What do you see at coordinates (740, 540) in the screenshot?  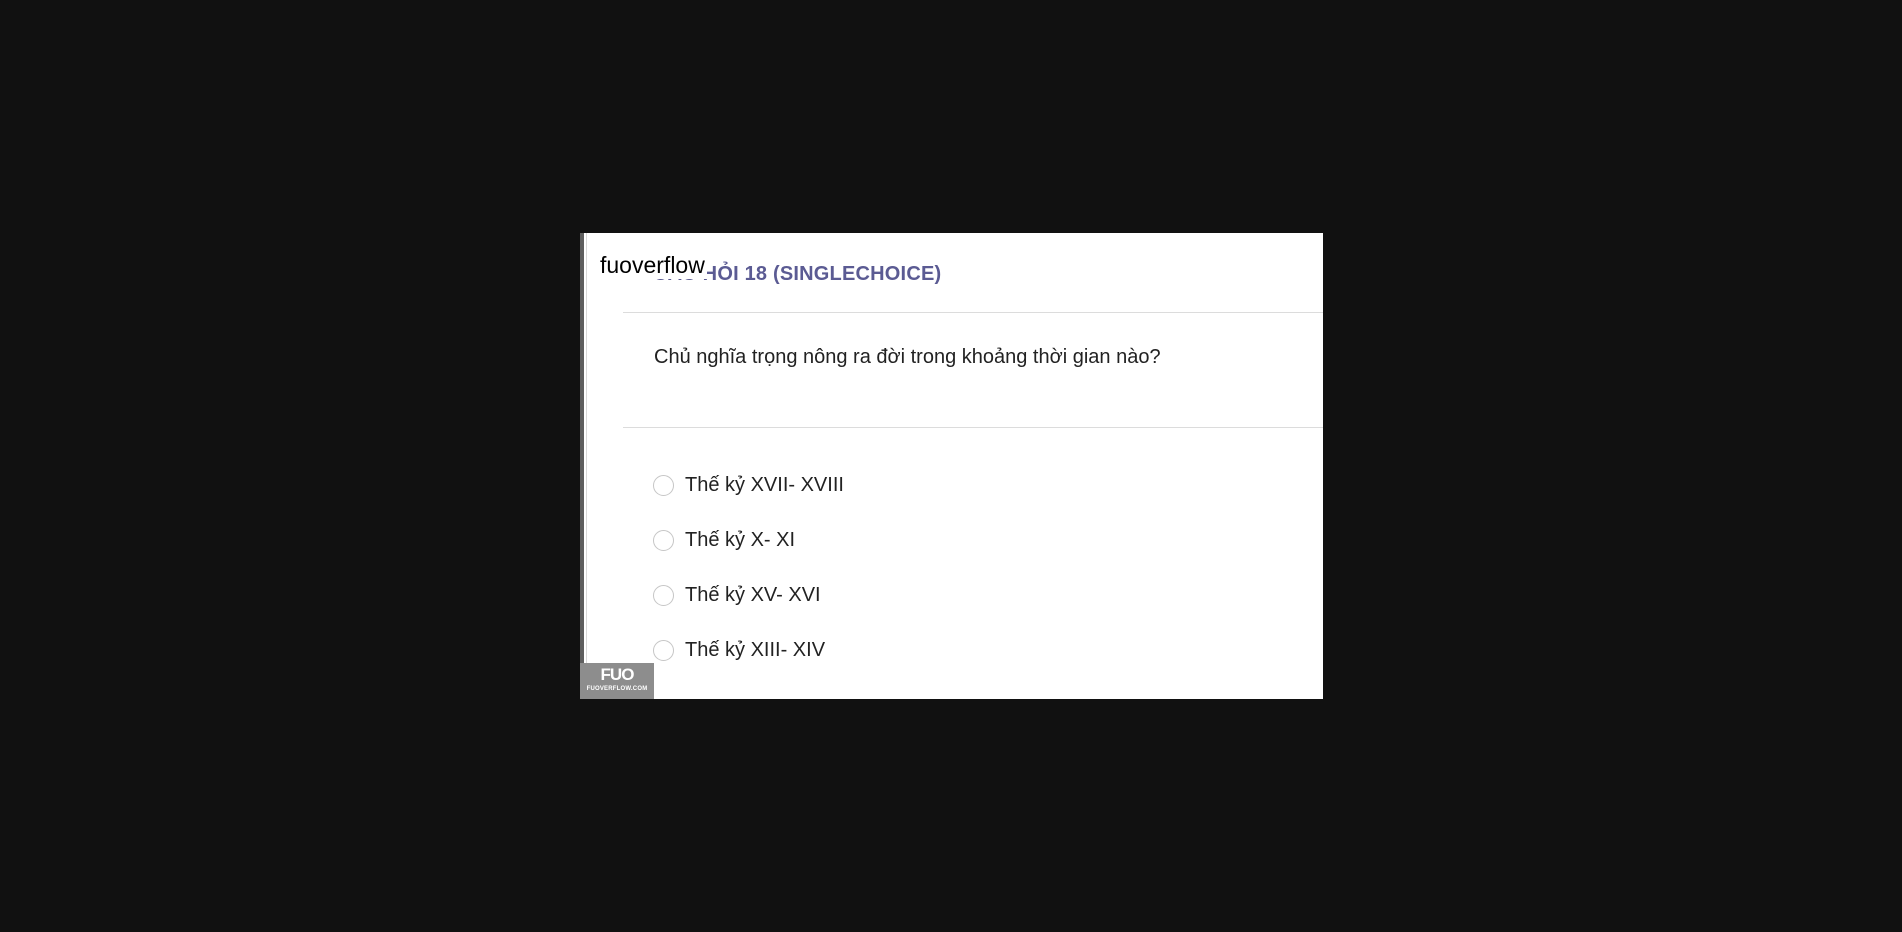 I see `answer-option-label: Thế kỷ X- XI` at bounding box center [740, 540].